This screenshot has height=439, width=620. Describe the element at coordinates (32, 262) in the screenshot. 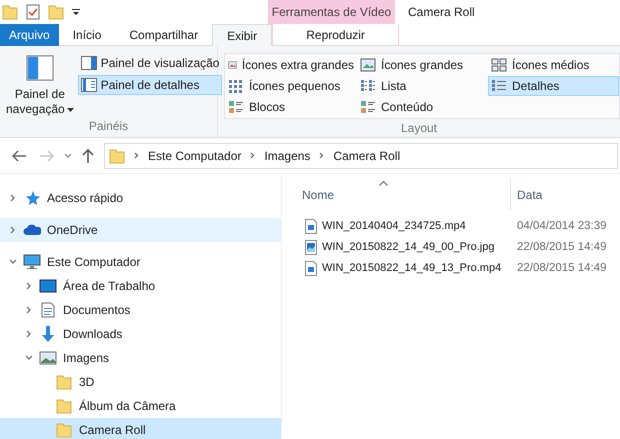

I see `computer-icon` at that location.